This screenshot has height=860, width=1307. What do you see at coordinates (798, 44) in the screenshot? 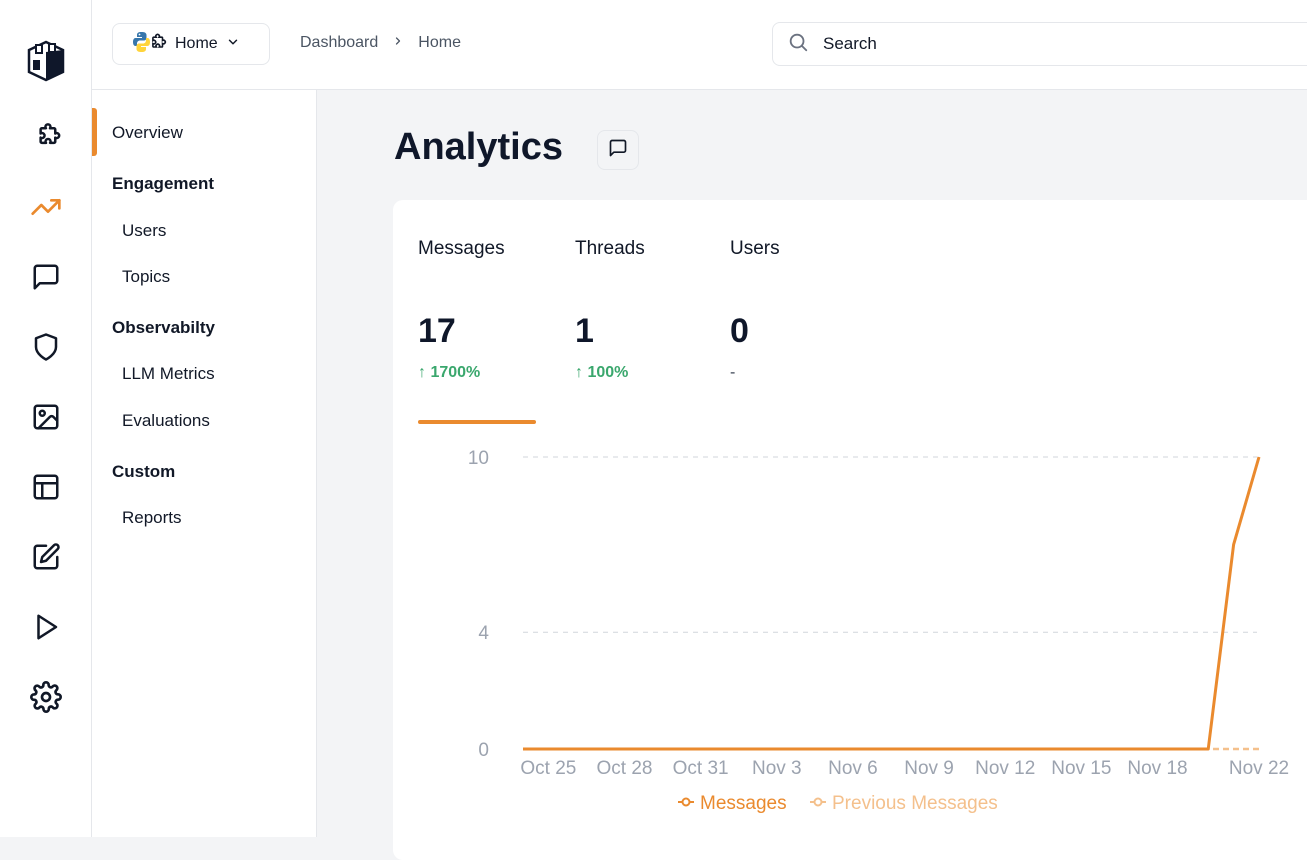
I see `search-icon` at bounding box center [798, 44].